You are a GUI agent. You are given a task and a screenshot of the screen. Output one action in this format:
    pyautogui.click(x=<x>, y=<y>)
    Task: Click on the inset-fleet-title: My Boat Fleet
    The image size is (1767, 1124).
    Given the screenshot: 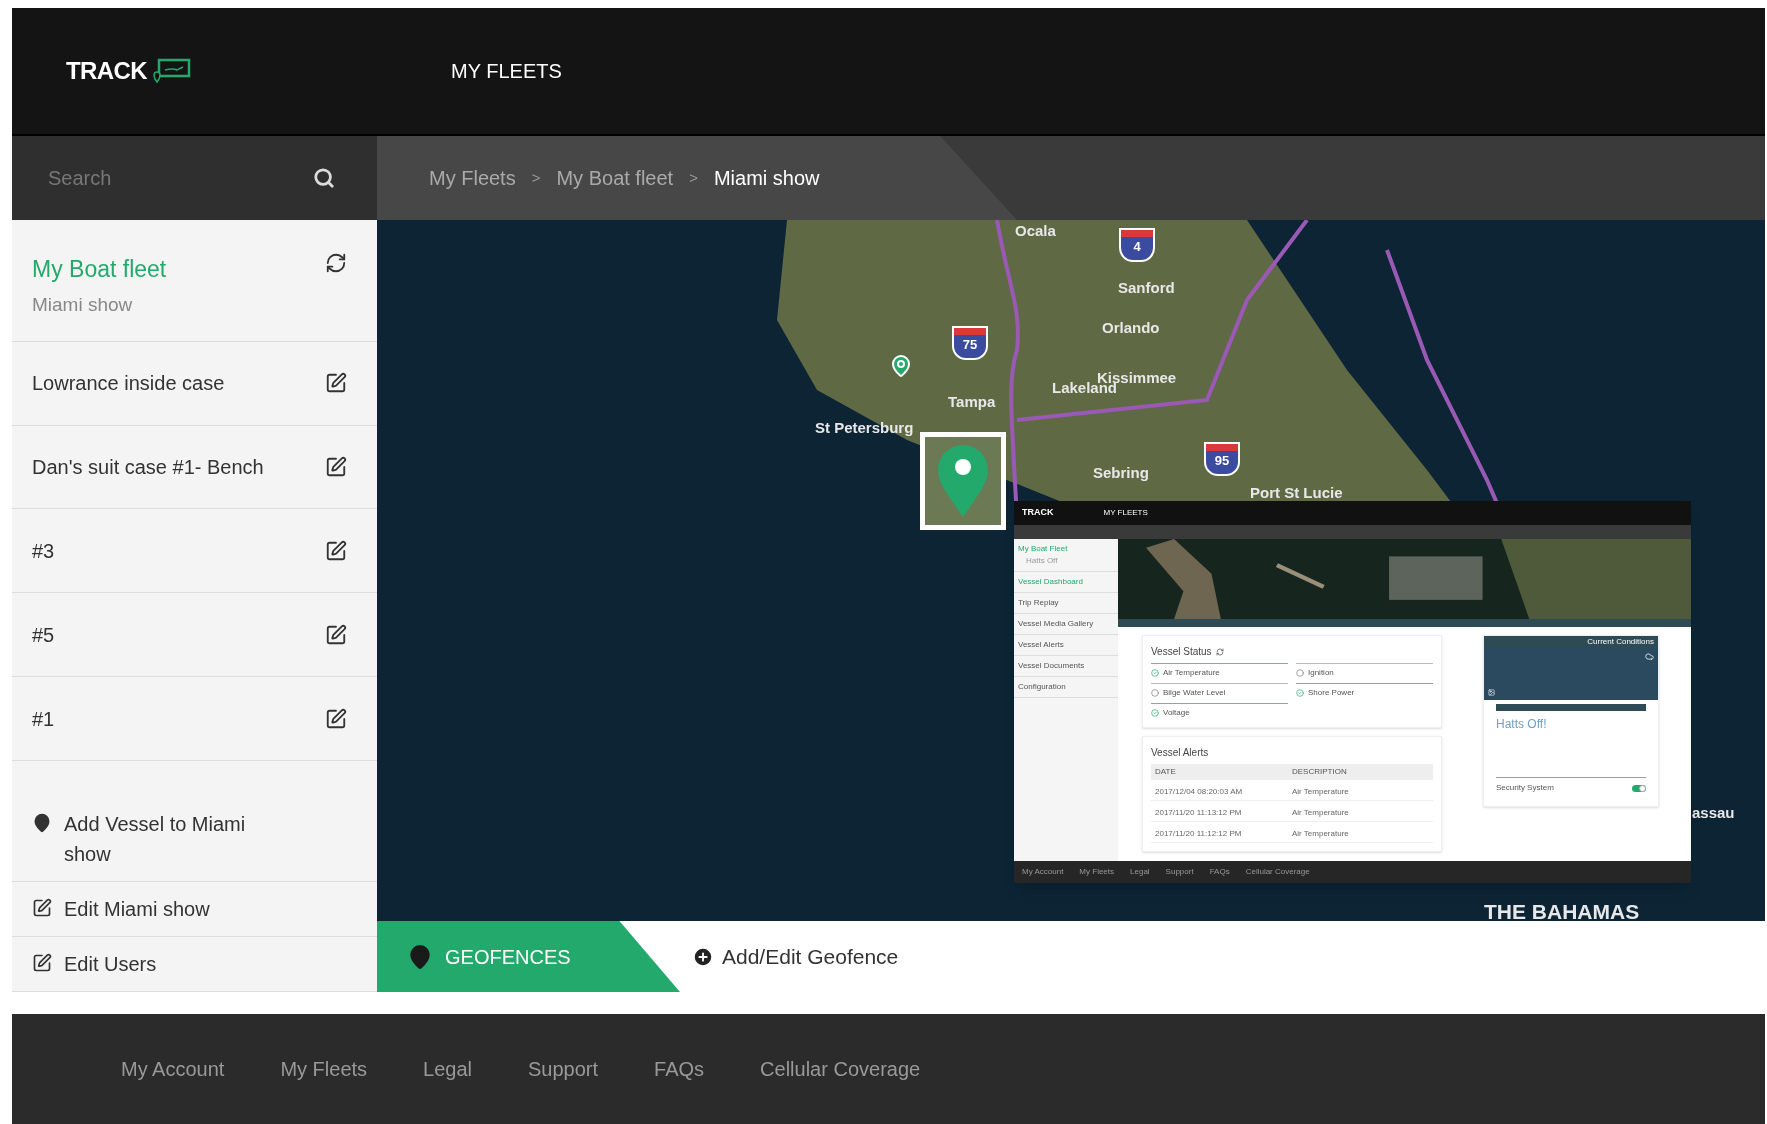 What is the action you would take?
    pyautogui.click(x=1043, y=549)
    